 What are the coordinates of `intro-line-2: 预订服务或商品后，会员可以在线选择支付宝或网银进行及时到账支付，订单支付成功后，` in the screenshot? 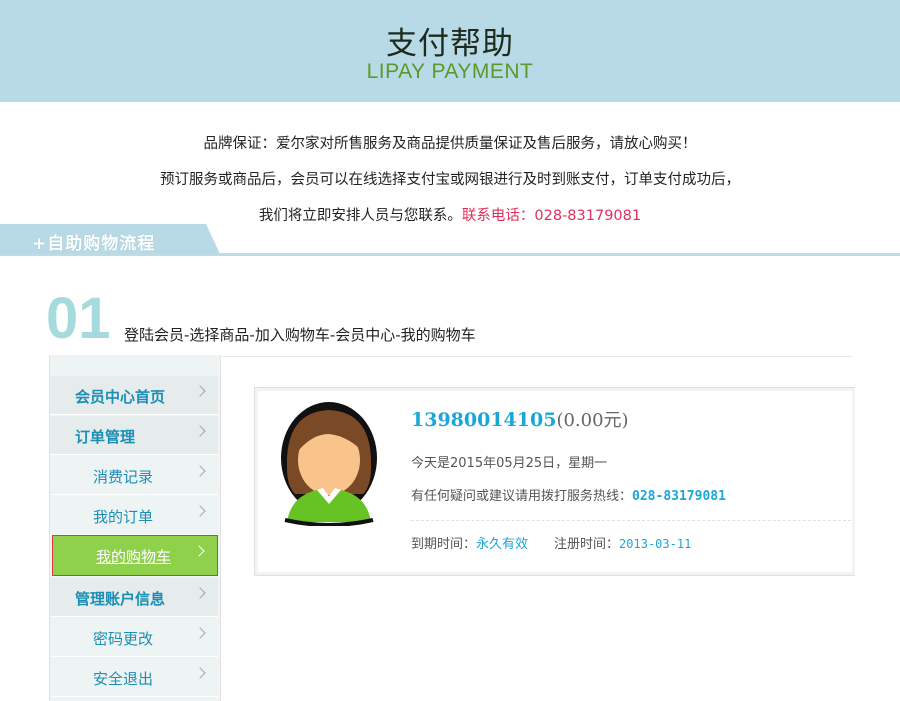 It's located at (450, 180).